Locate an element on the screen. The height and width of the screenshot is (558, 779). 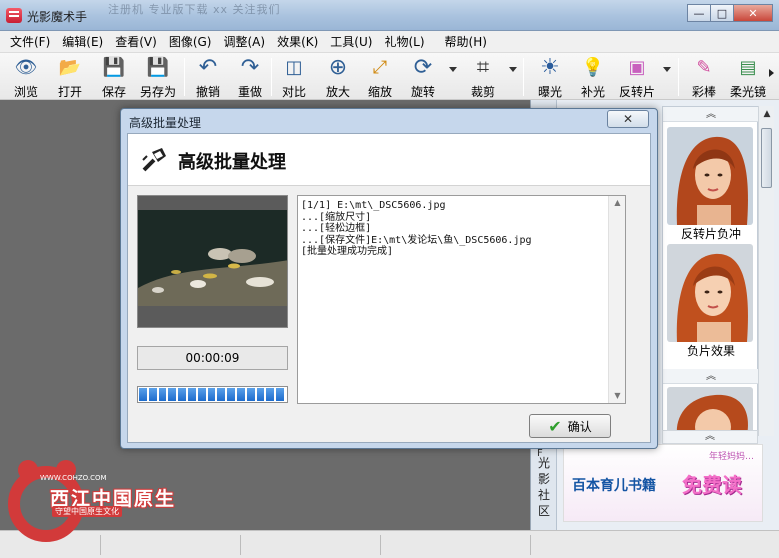
maximize-button: □ is located at coordinates (722, 13).